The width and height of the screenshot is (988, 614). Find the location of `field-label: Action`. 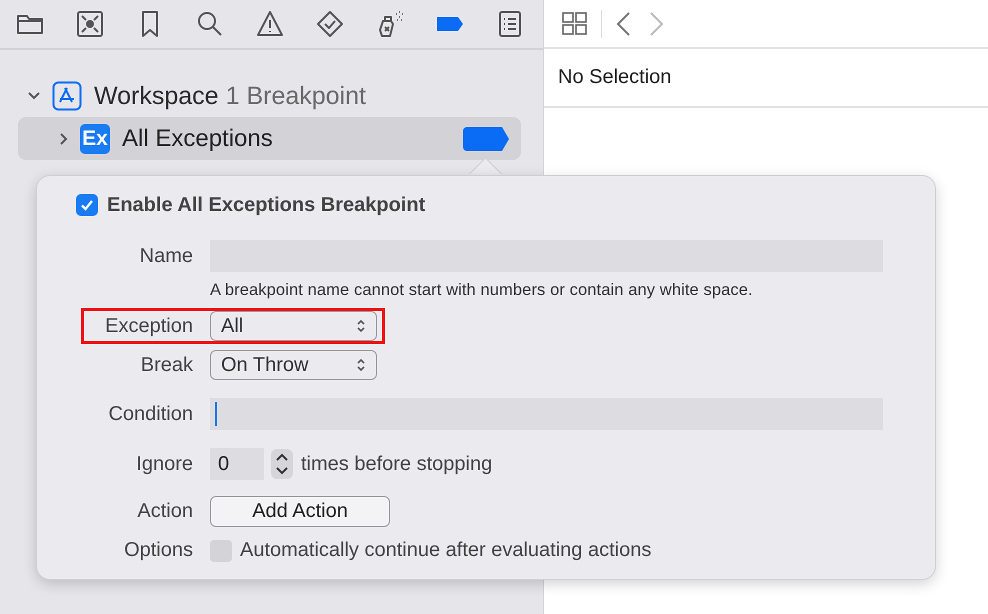

field-label: Action is located at coordinates (164, 511).